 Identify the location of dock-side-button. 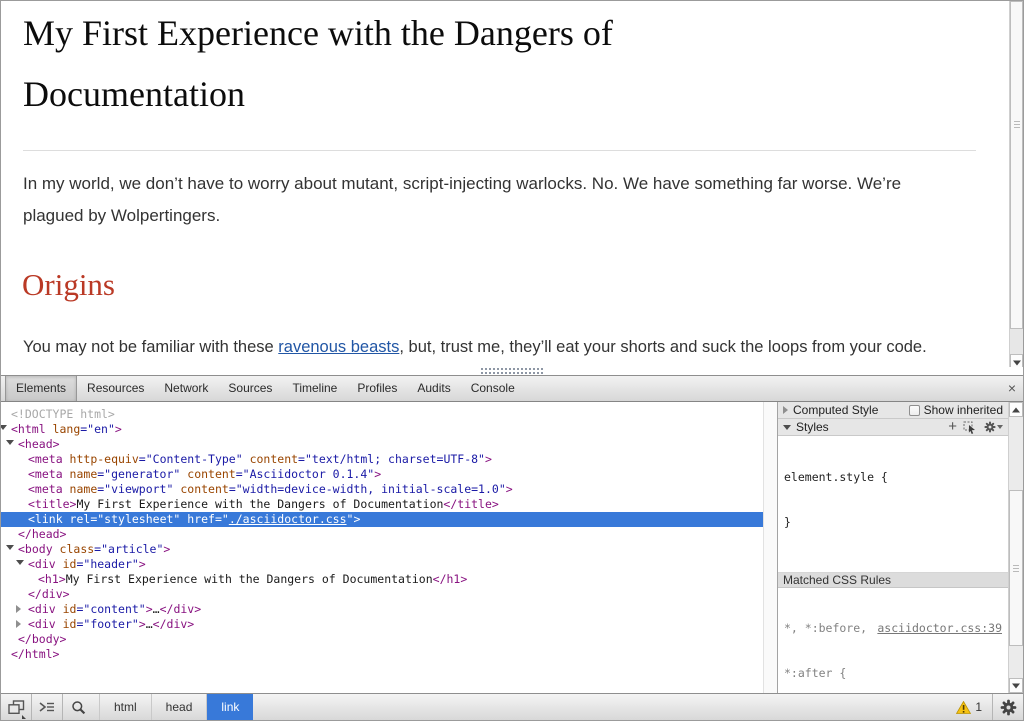
(16, 707).